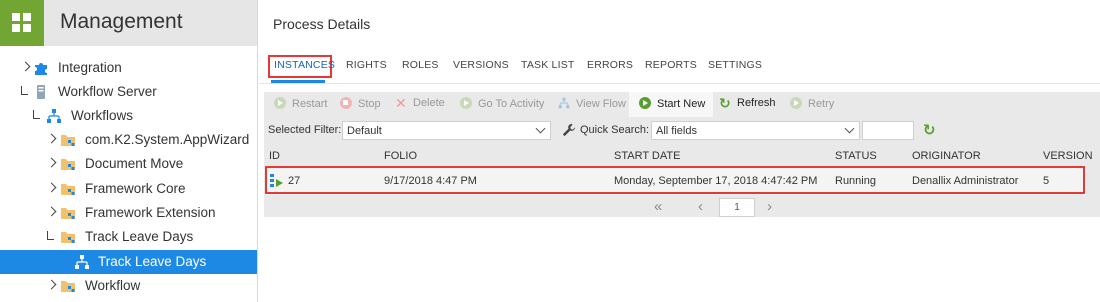  What do you see at coordinates (107, 91) in the screenshot?
I see `tree-item-label: Workflow Server` at bounding box center [107, 91].